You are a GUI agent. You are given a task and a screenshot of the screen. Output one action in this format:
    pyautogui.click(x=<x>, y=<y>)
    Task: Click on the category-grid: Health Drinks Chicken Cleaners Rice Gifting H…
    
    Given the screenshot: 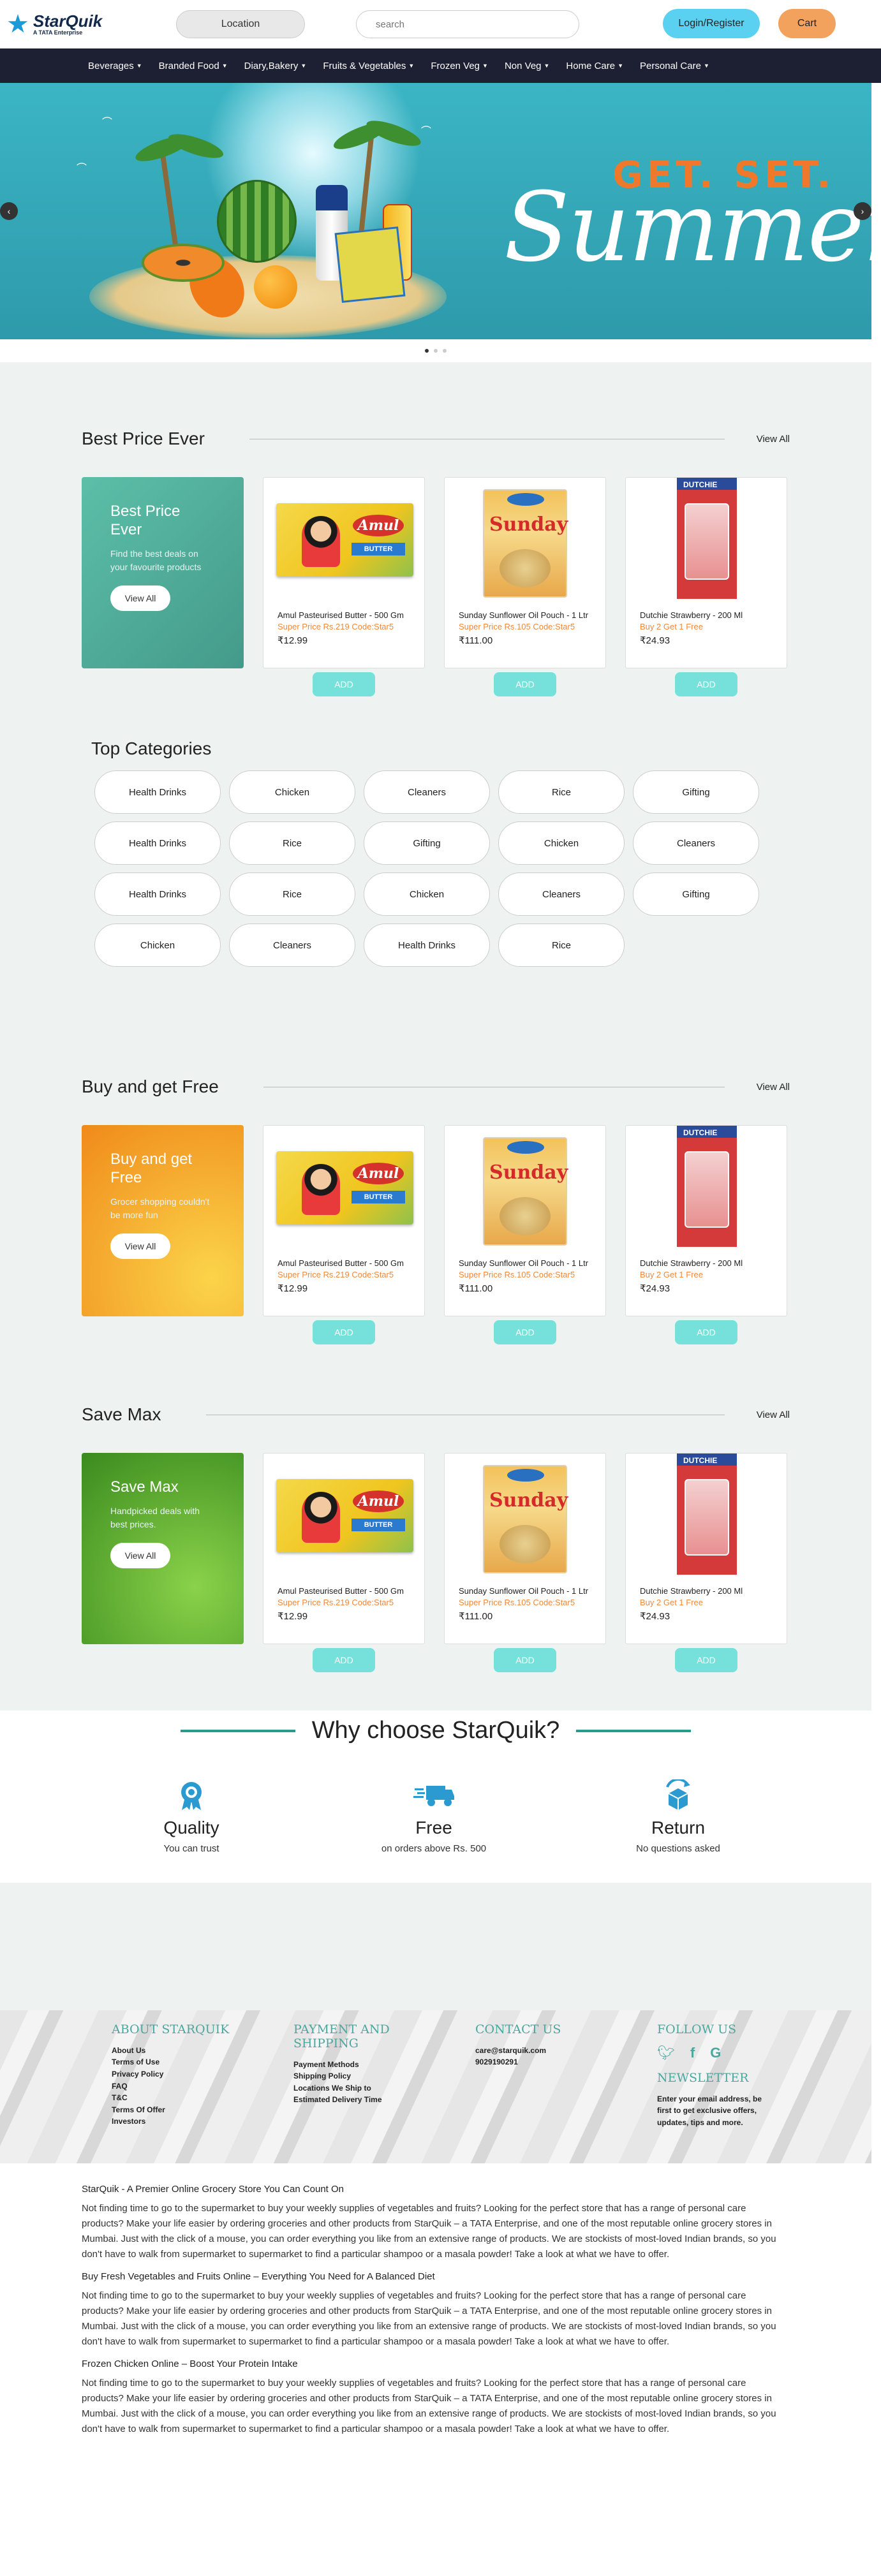 What is the action you would take?
    pyautogui.click(x=398, y=868)
    